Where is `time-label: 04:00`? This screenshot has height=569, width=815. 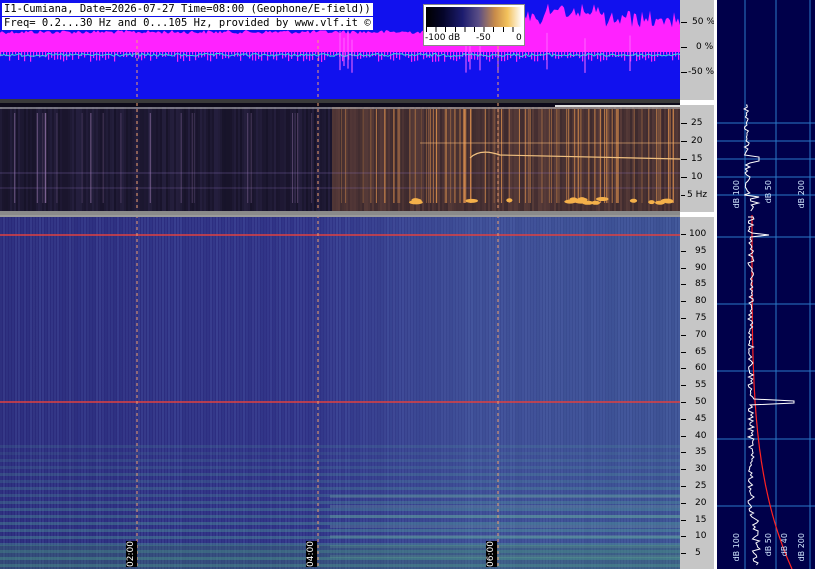 time-label: 04:00 is located at coordinates (311, 554).